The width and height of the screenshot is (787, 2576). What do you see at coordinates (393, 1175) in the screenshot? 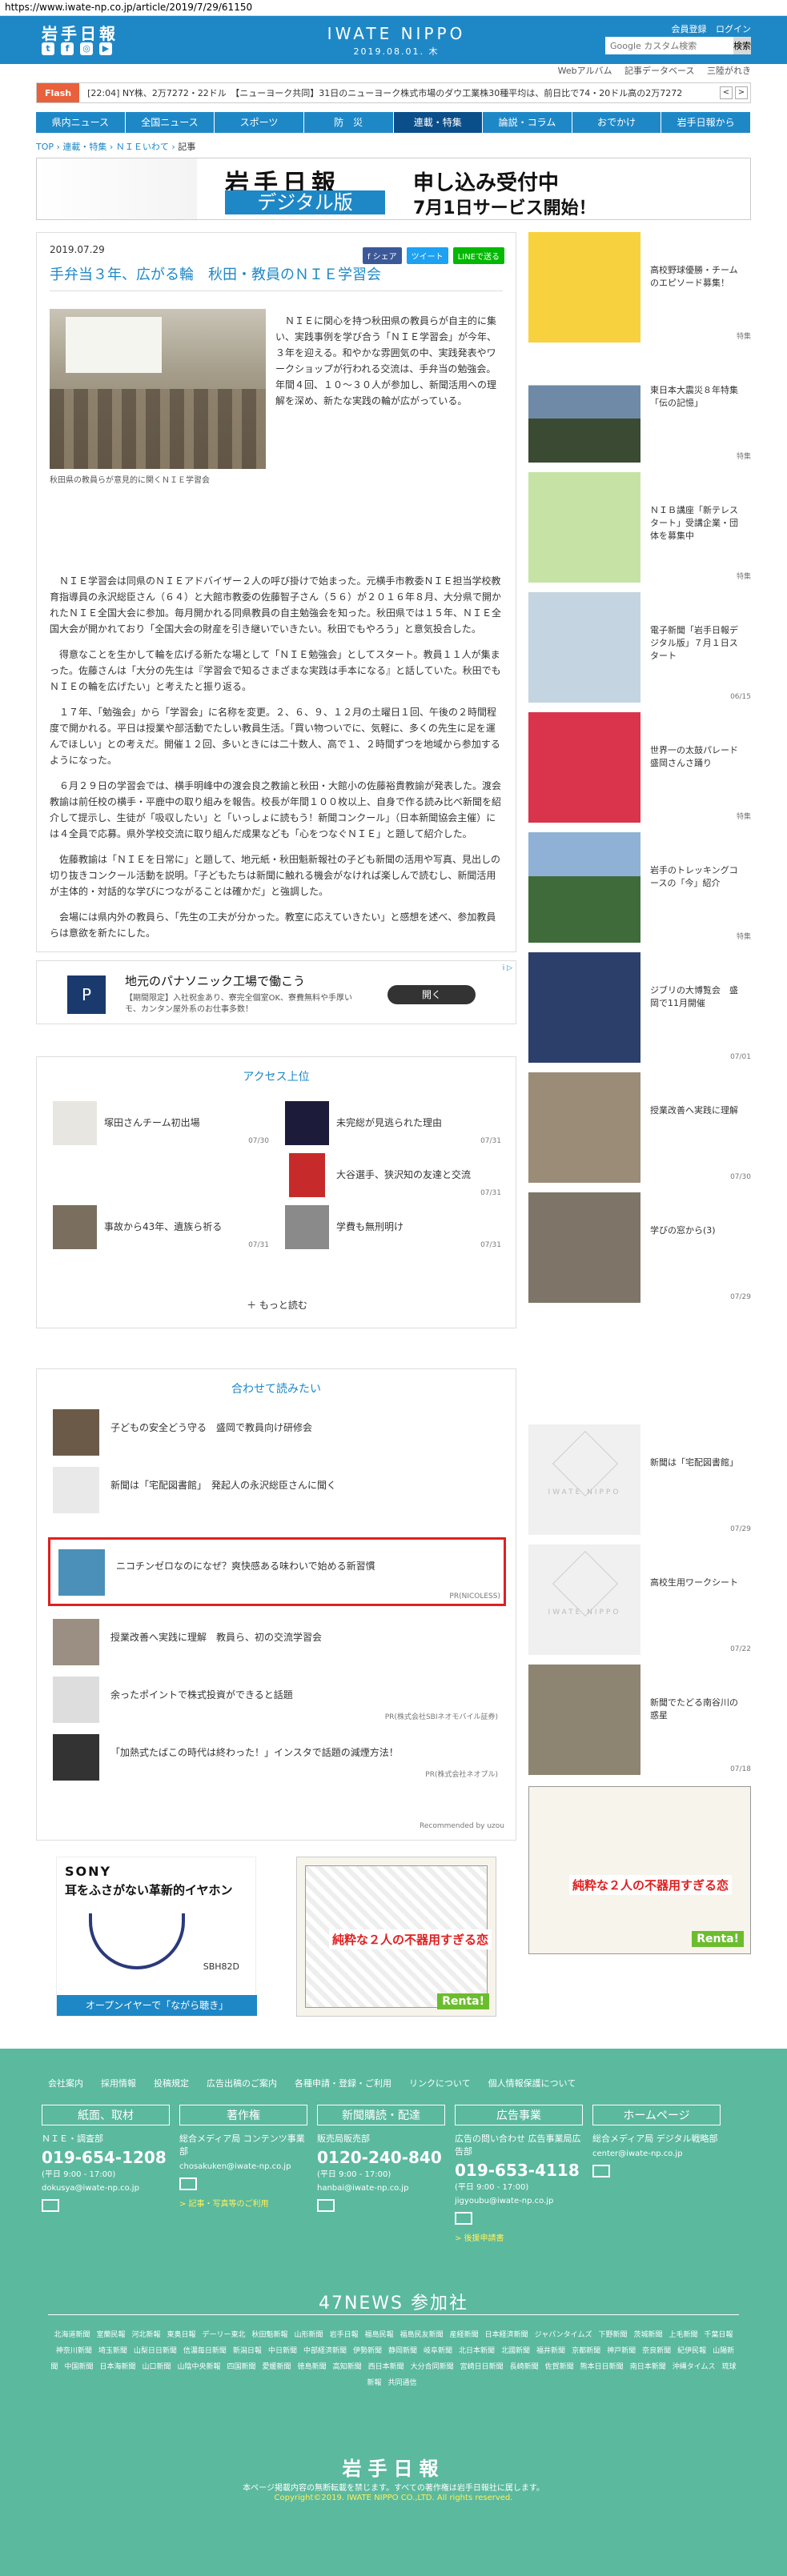
I see `ranking-item: 大谷選手、狭沢知の友達と交流 07/31` at bounding box center [393, 1175].